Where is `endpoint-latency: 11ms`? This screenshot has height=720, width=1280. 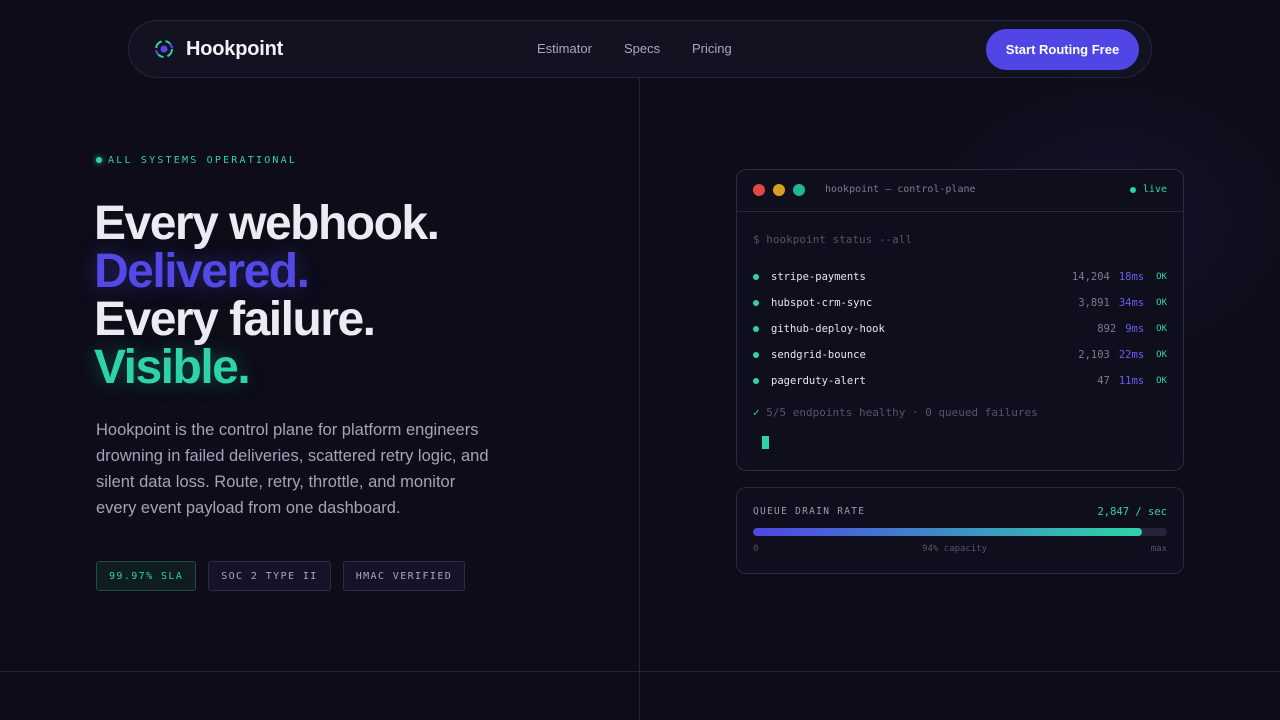
endpoint-latency: 11ms is located at coordinates (1131, 381).